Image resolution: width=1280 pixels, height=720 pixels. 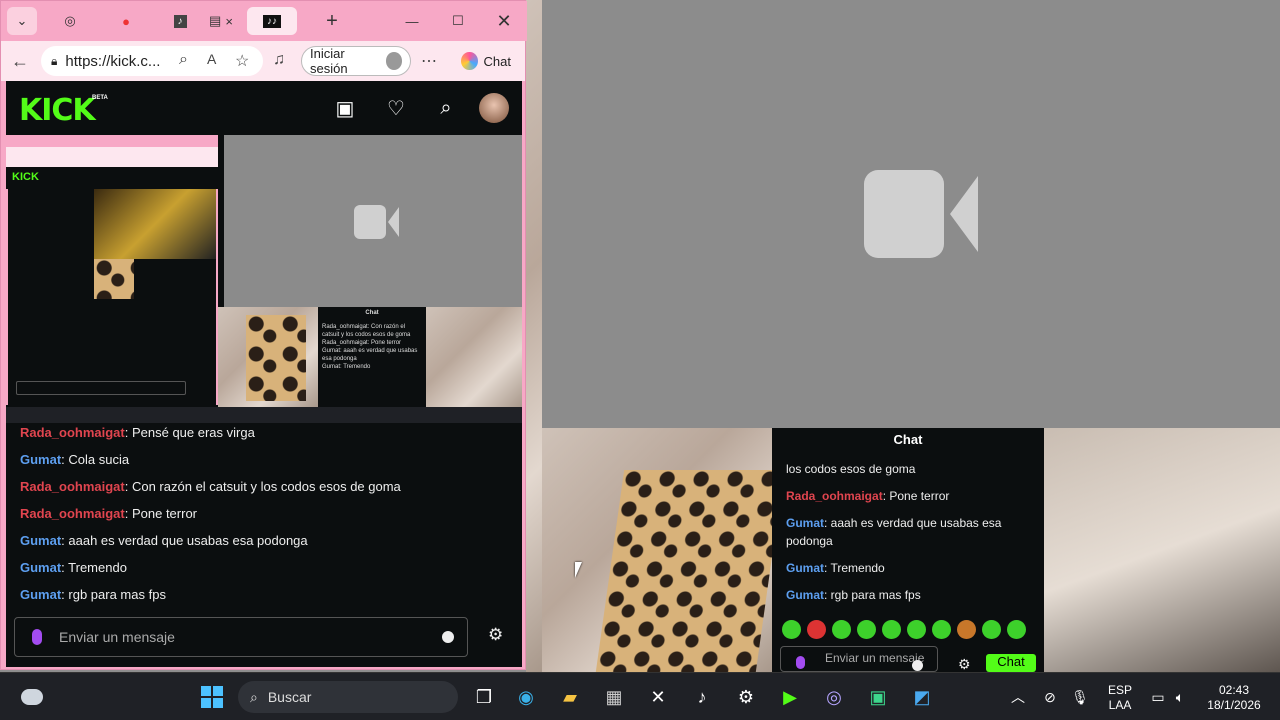 What do you see at coordinates (221, 21) in the screenshot?
I see `tab-doc: ▤ ×` at bounding box center [221, 21].